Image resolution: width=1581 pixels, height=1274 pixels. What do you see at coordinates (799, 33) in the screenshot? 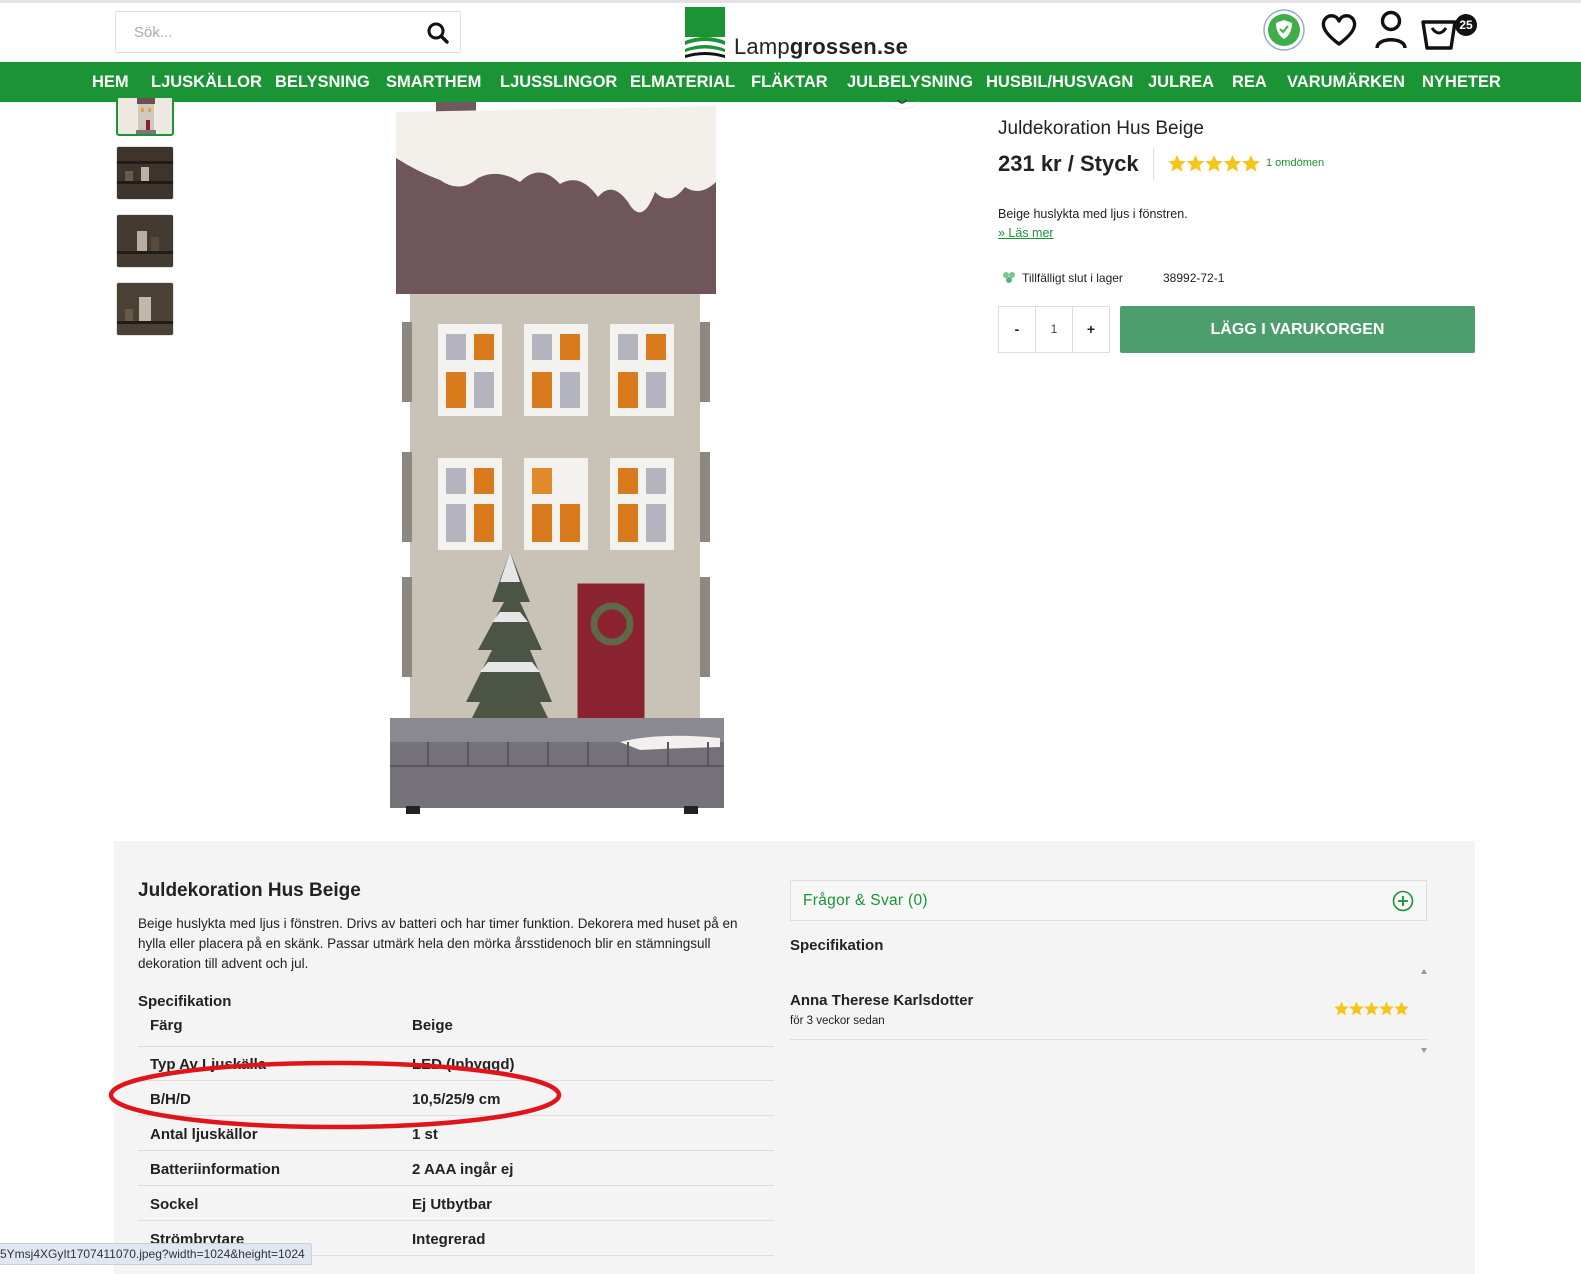
I see `site-logo: Lampgrossen.se` at bounding box center [799, 33].